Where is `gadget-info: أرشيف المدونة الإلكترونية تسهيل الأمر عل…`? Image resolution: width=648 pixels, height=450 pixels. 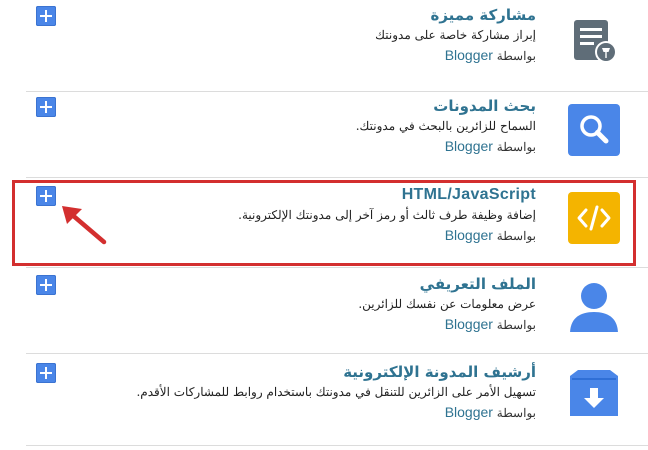
gadget-info: أرشيف المدونة الإلكترونية تسهيل الأمر عل… is located at coordinates (336, 392).